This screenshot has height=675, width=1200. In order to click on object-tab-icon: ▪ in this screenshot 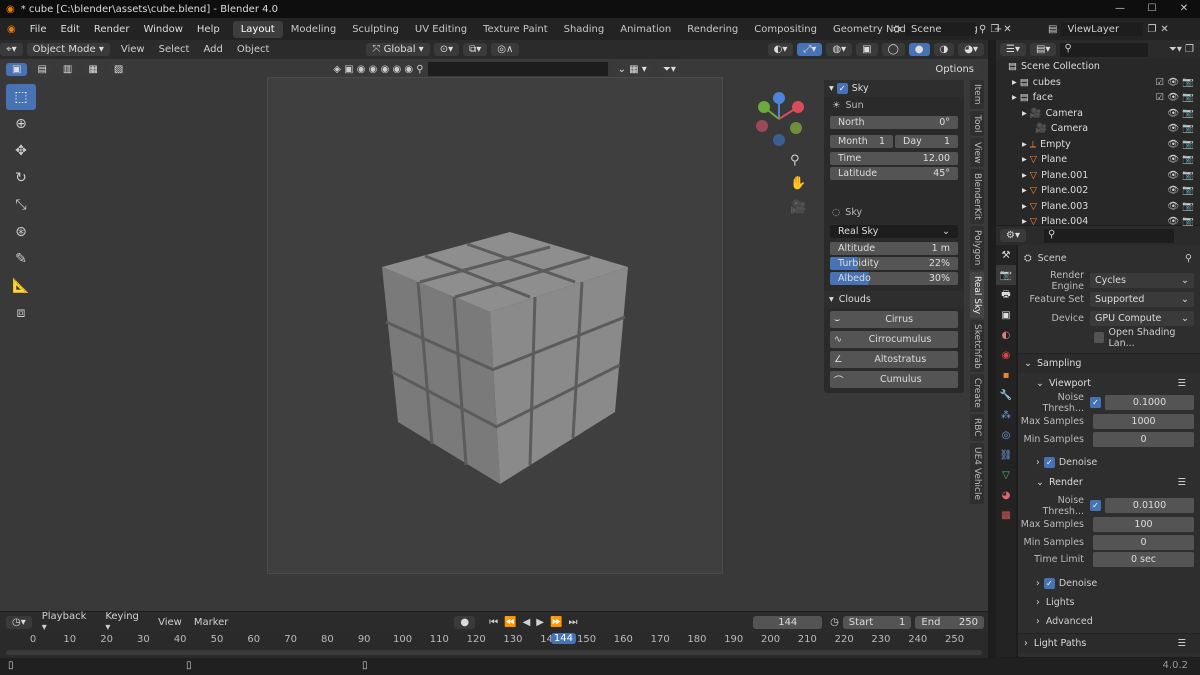, I will do `click(1006, 375)`.